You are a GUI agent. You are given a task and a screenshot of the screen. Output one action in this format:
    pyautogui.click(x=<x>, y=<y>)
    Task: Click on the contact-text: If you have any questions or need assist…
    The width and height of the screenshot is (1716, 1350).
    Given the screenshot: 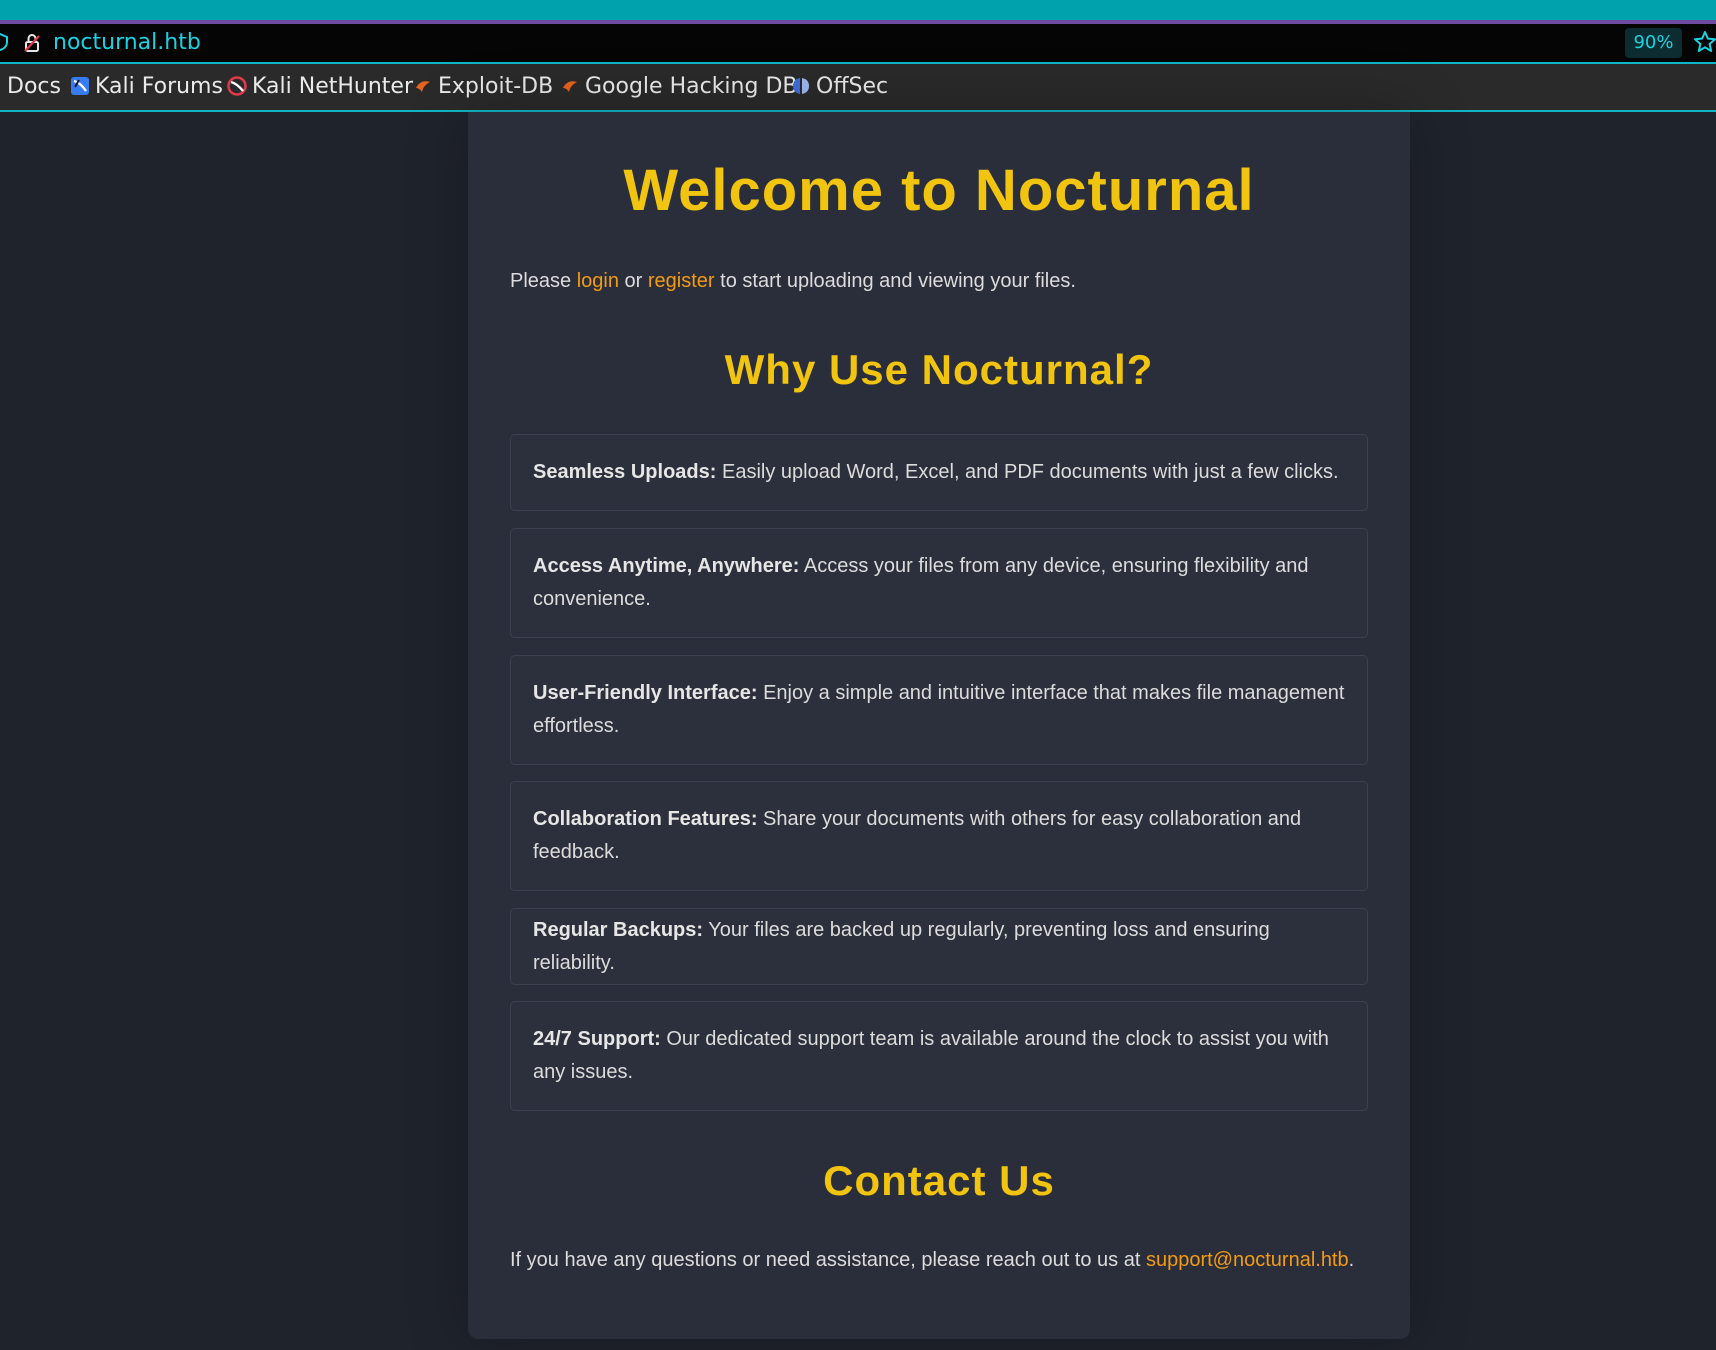 What is the action you would take?
    pyautogui.click(x=932, y=1260)
    